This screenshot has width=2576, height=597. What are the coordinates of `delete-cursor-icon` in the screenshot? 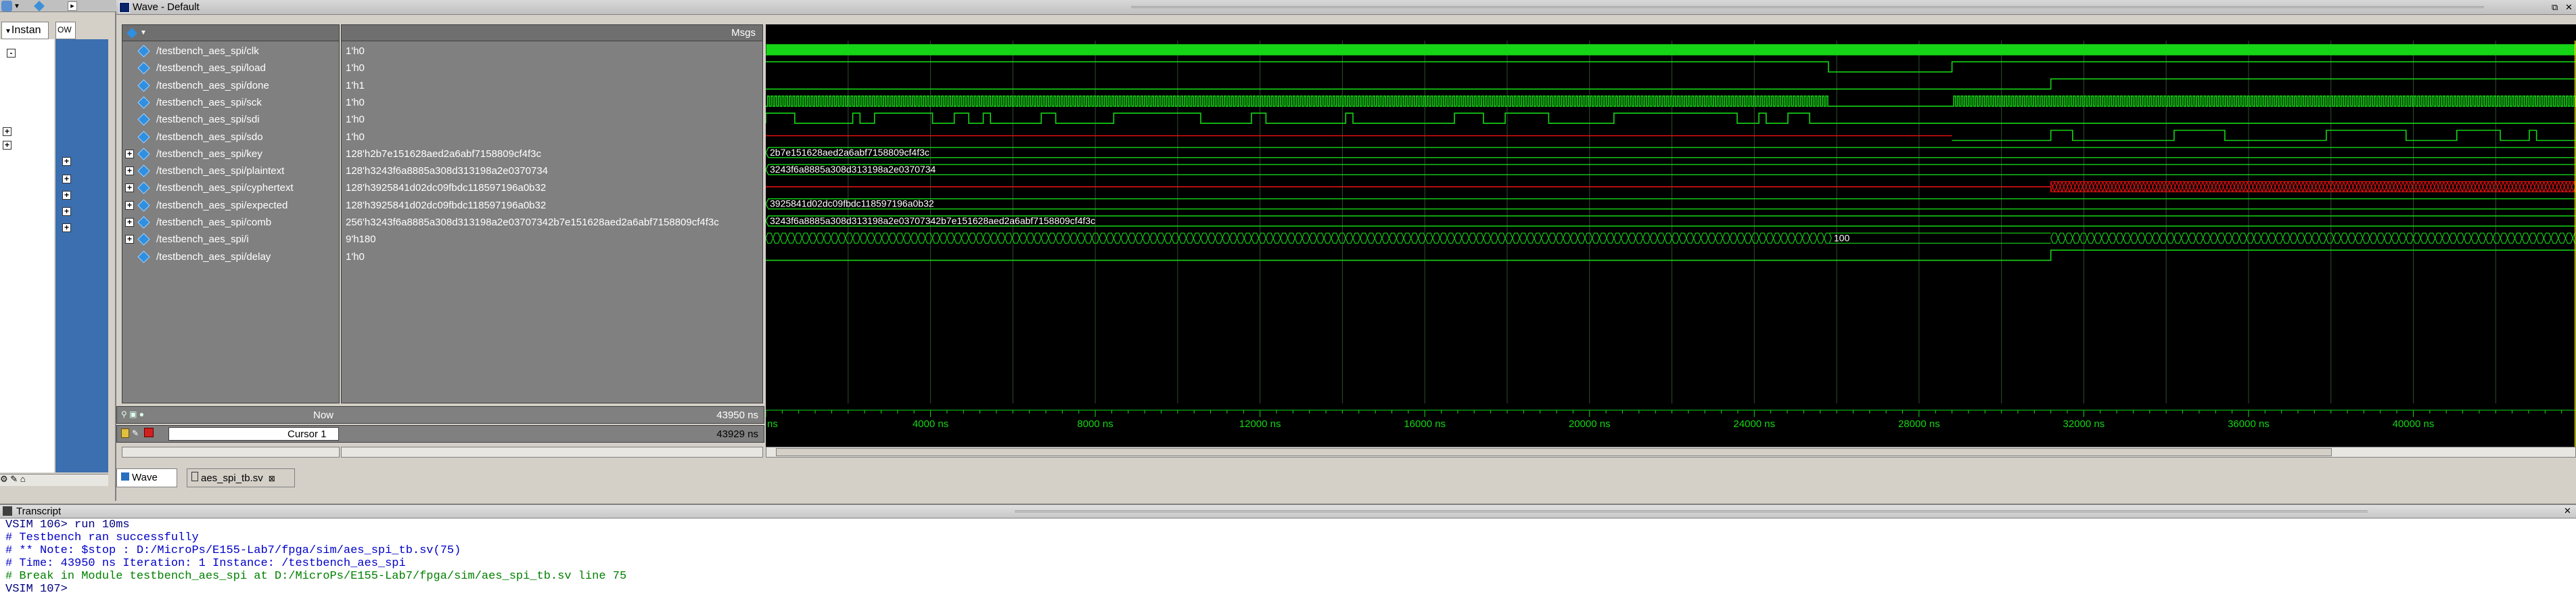 It's located at (149, 432).